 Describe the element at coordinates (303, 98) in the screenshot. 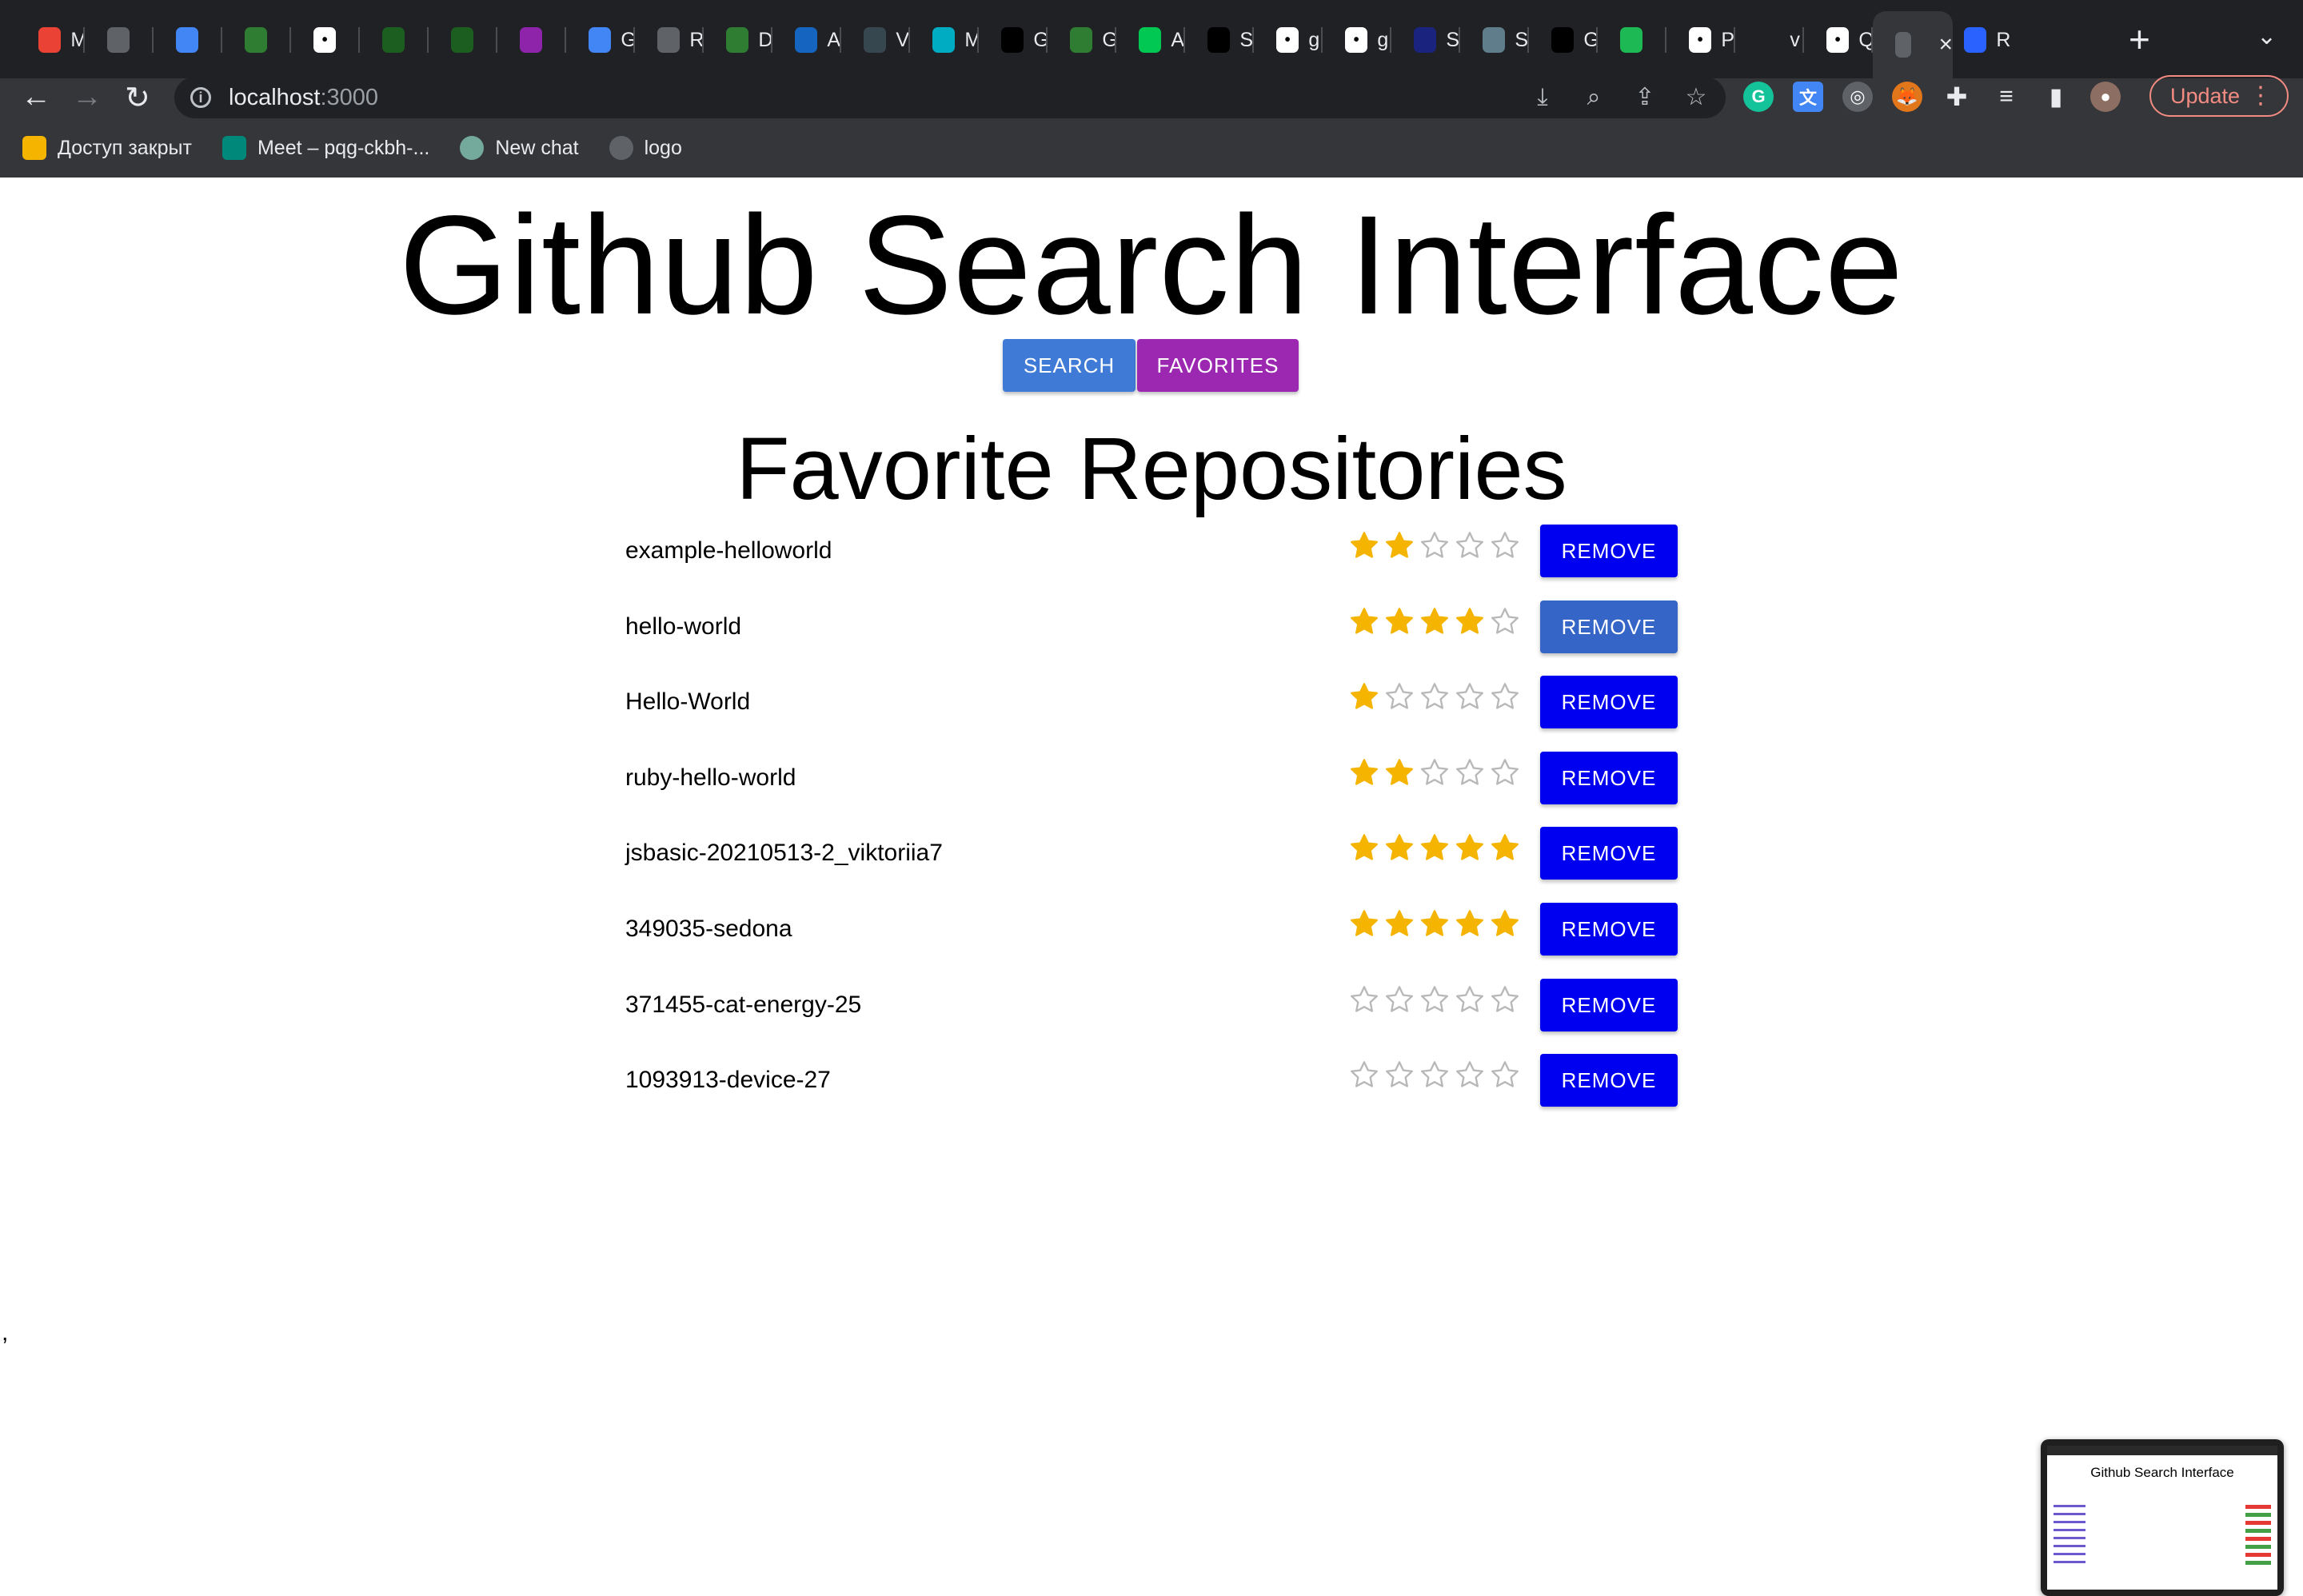

I see `url-text: localhost:3000` at that location.